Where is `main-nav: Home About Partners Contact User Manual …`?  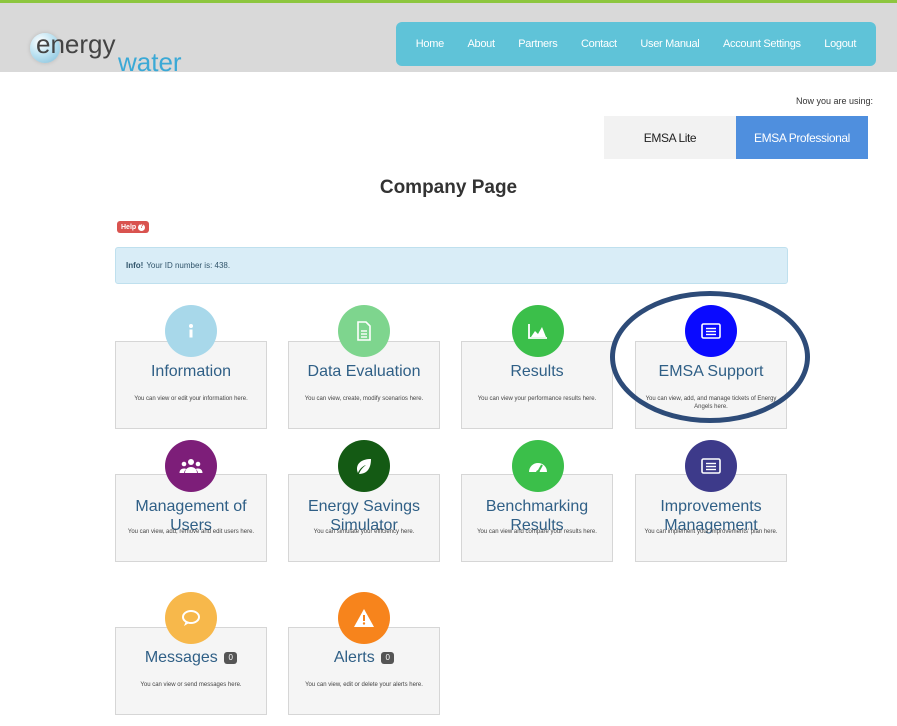 main-nav: Home About Partners Contact User Manual … is located at coordinates (636, 44).